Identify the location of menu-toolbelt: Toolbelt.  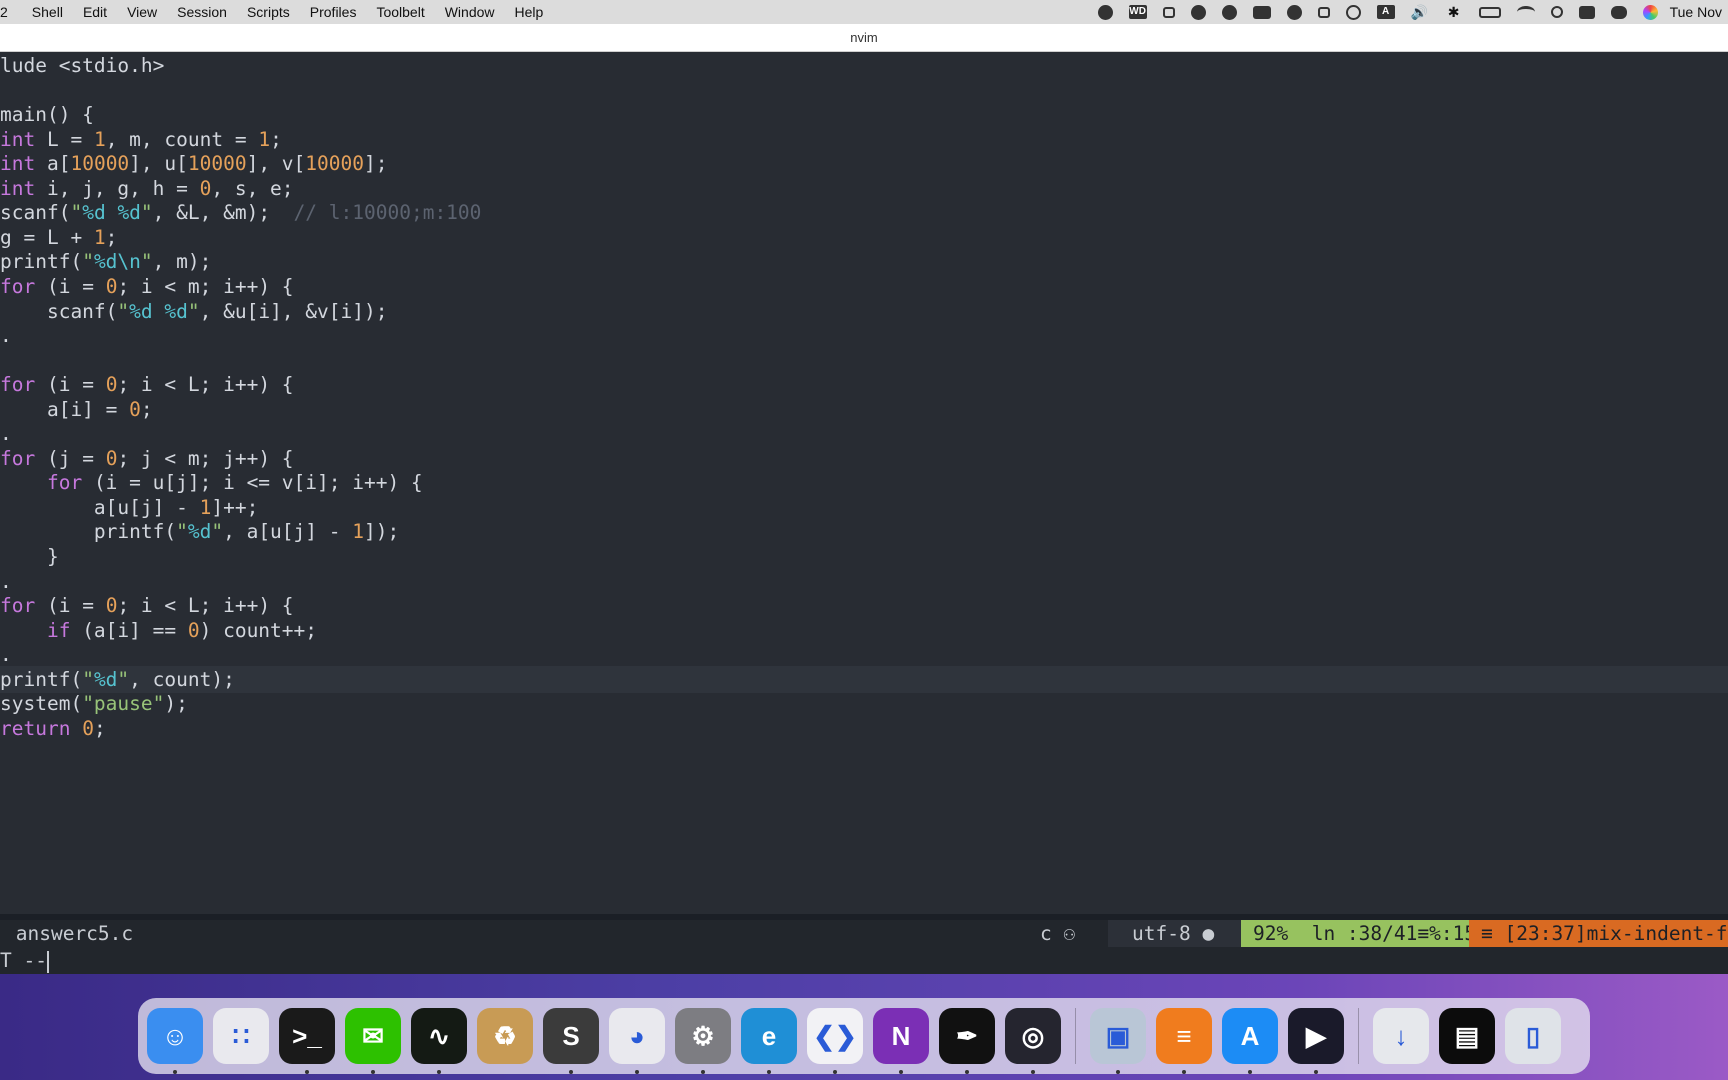
(400, 12).